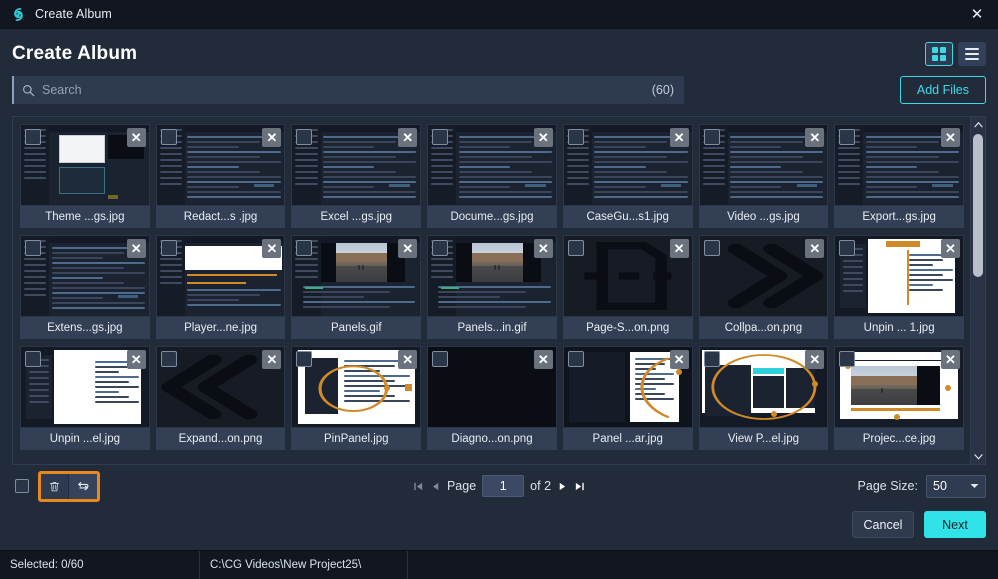 Image resolution: width=998 pixels, height=579 pixels. Describe the element at coordinates (22, 486) in the screenshot. I see `select-all-checkbox` at that location.